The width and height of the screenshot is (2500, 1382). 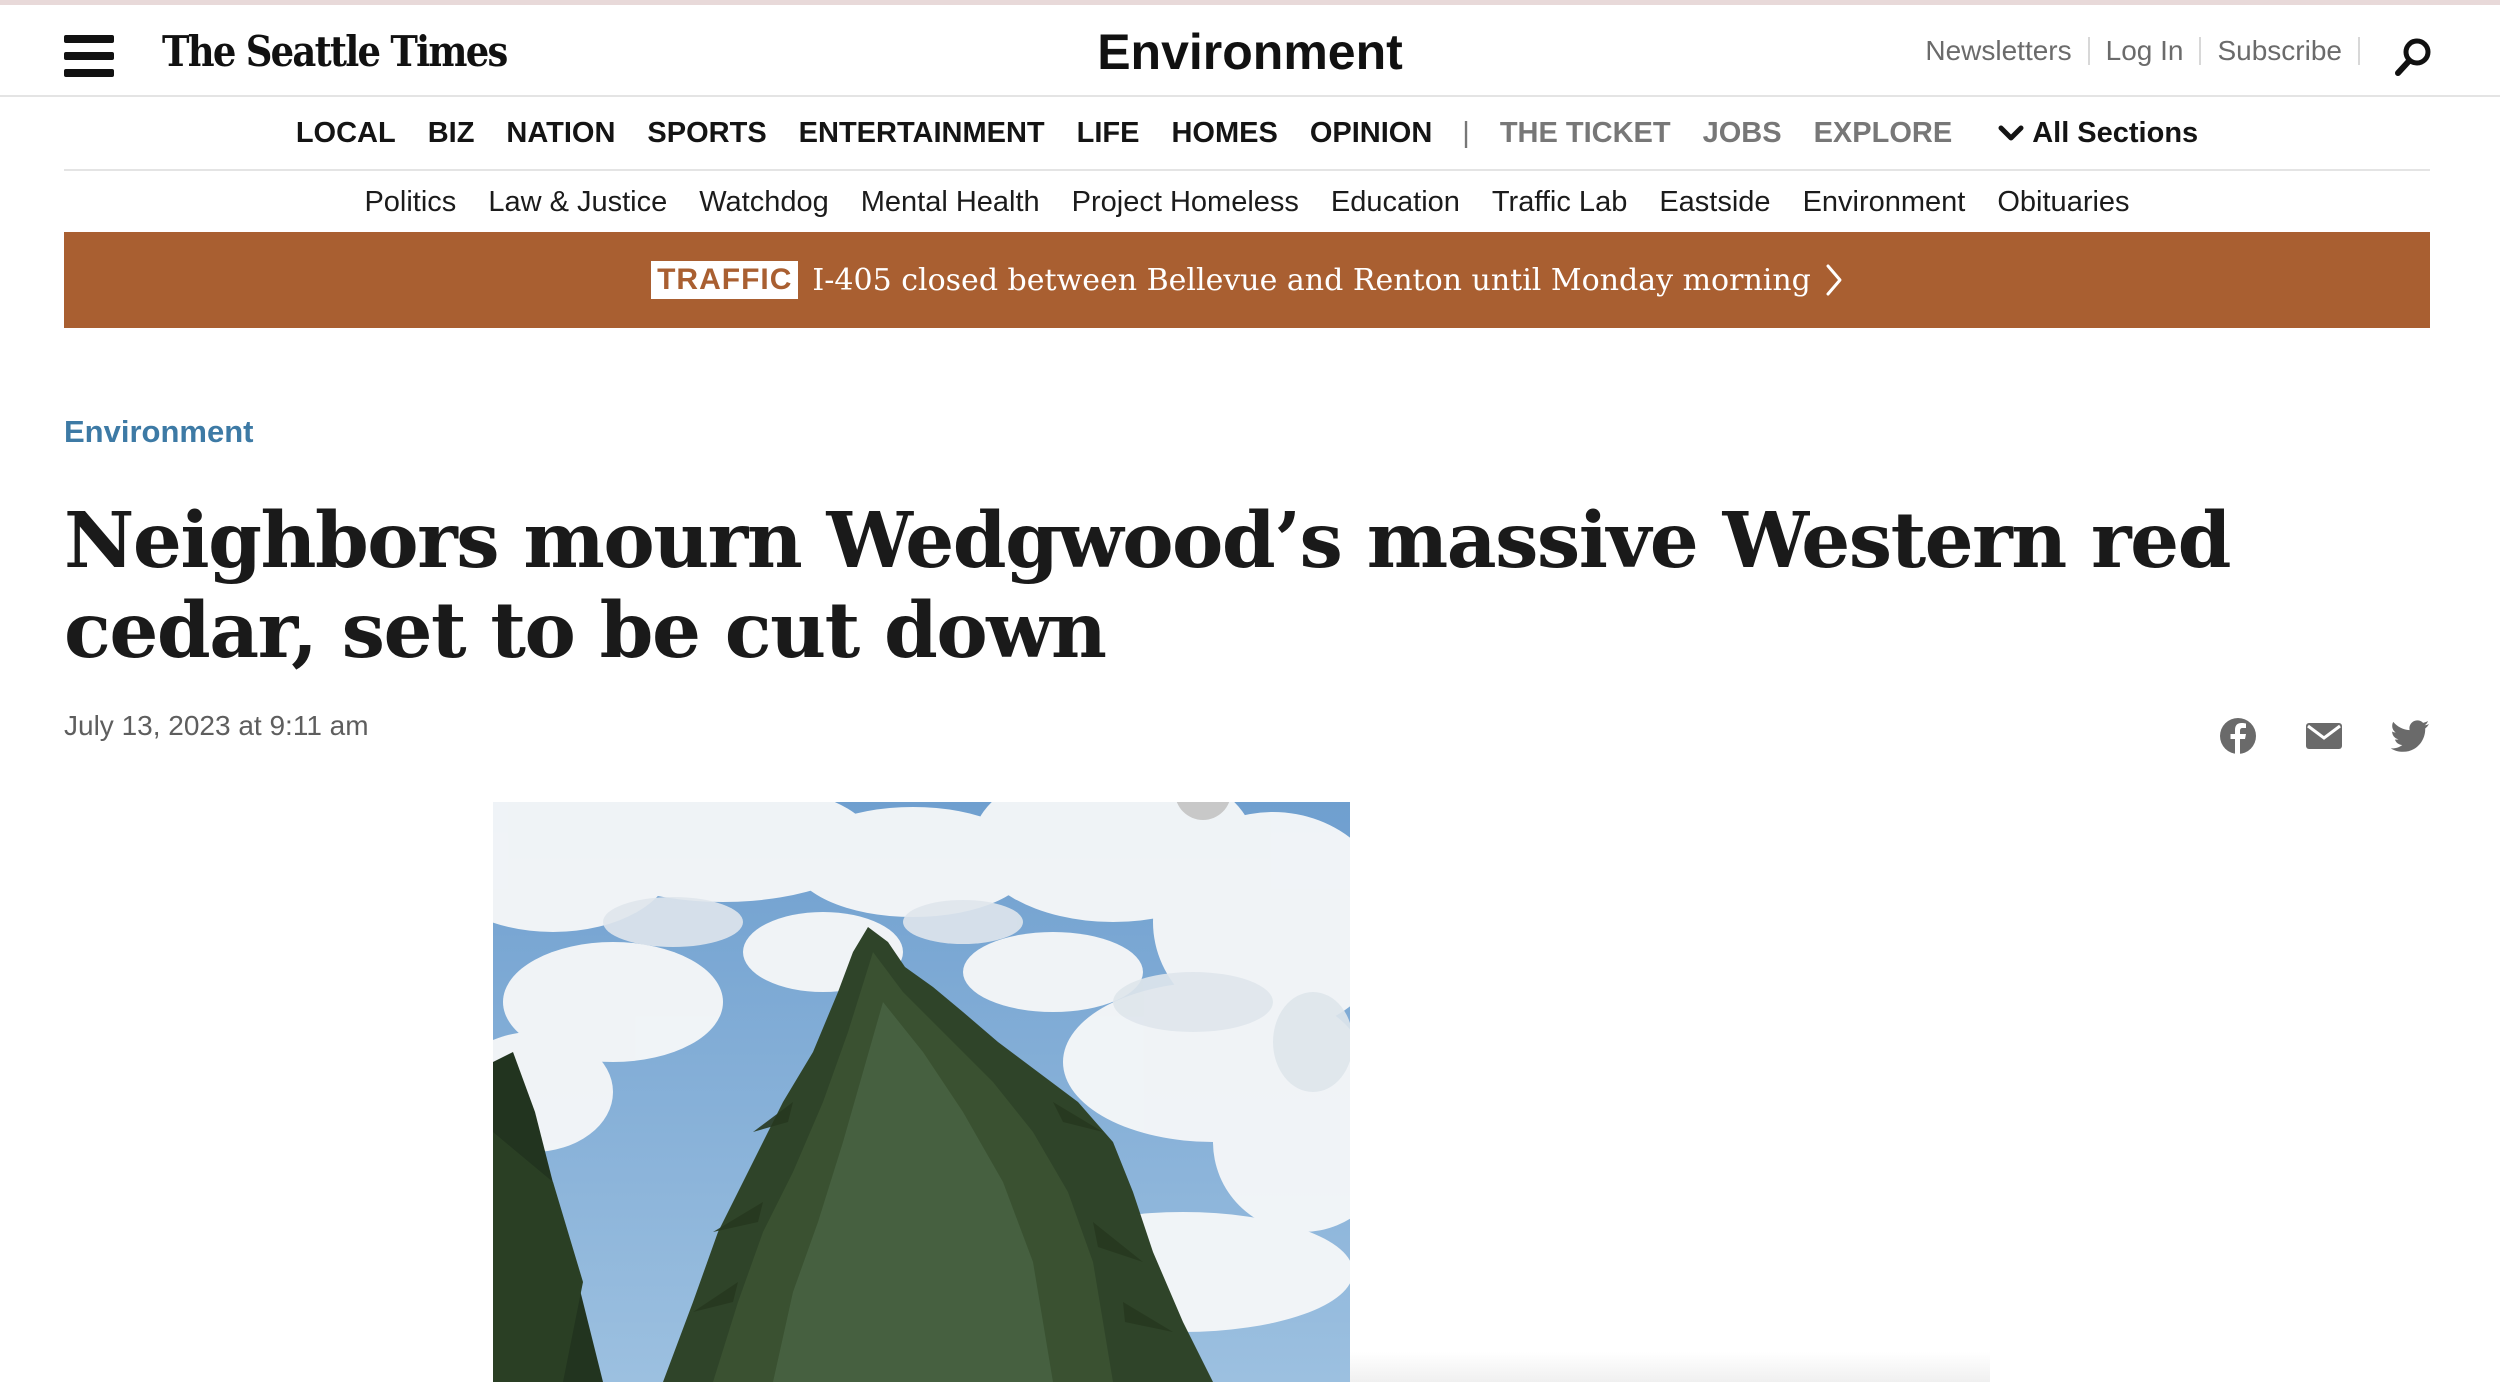 What do you see at coordinates (1559, 202) in the screenshot?
I see `subnav-traffic-lab: Traffic Lab` at bounding box center [1559, 202].